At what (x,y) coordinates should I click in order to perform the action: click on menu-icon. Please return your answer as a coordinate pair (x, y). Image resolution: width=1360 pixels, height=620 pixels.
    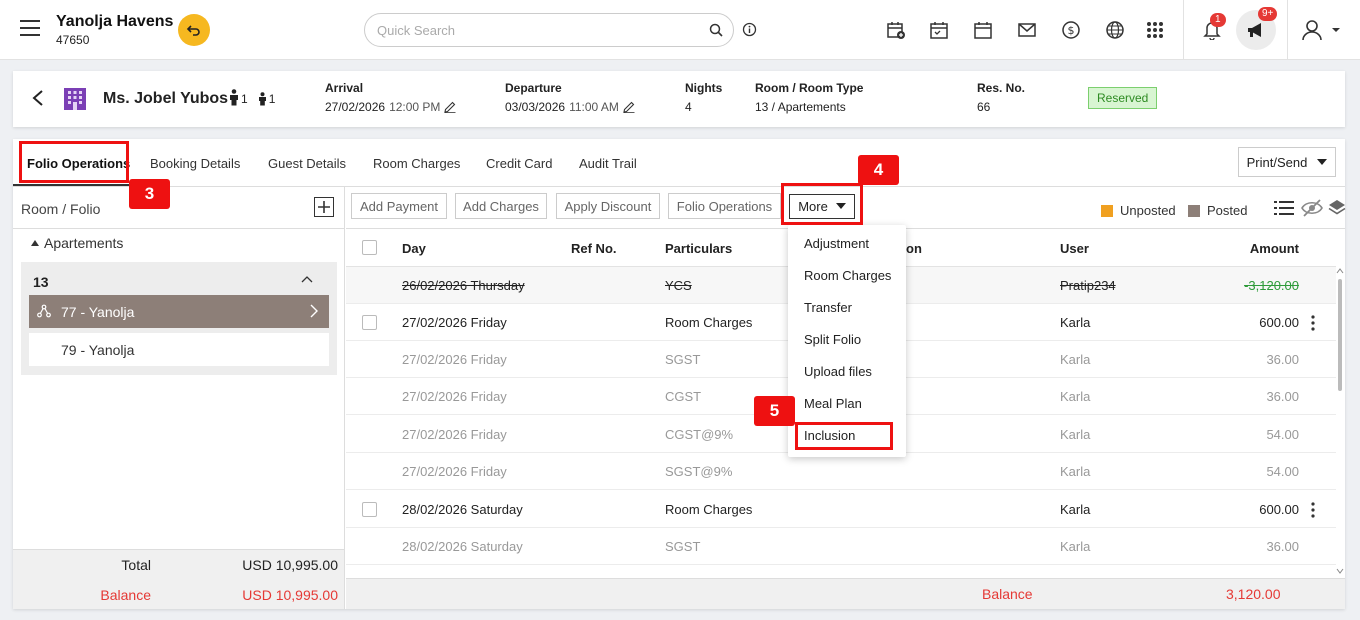
    Looking at the image, I should click on (30, 28).